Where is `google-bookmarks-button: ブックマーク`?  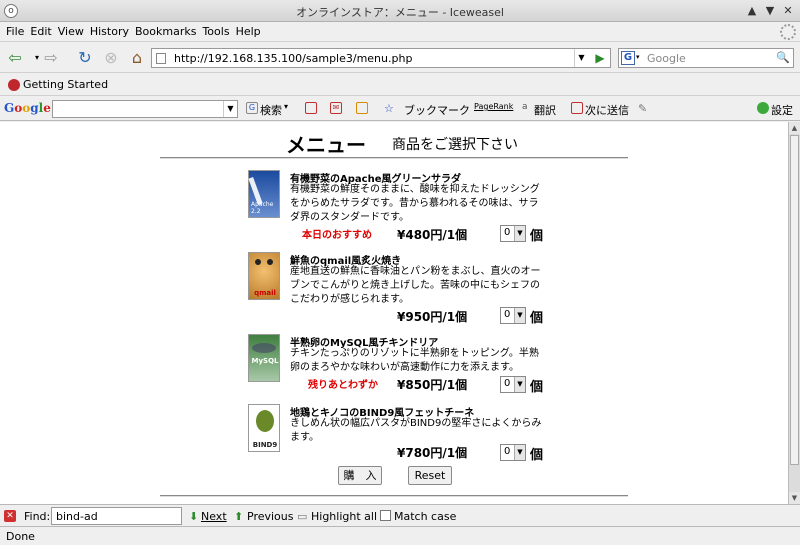
google-bookmarks-button: ブックマーク is located at coordinates (437, 110).